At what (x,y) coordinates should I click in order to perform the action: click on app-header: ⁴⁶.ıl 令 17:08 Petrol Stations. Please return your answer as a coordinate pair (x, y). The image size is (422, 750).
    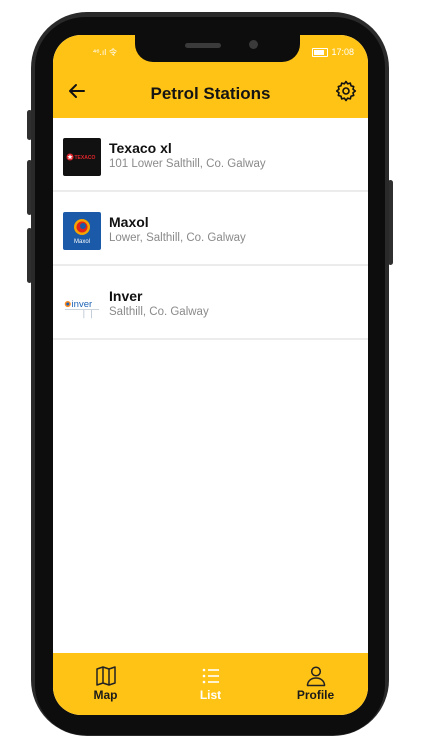
    Looking at the image, I should click on (210, 76).